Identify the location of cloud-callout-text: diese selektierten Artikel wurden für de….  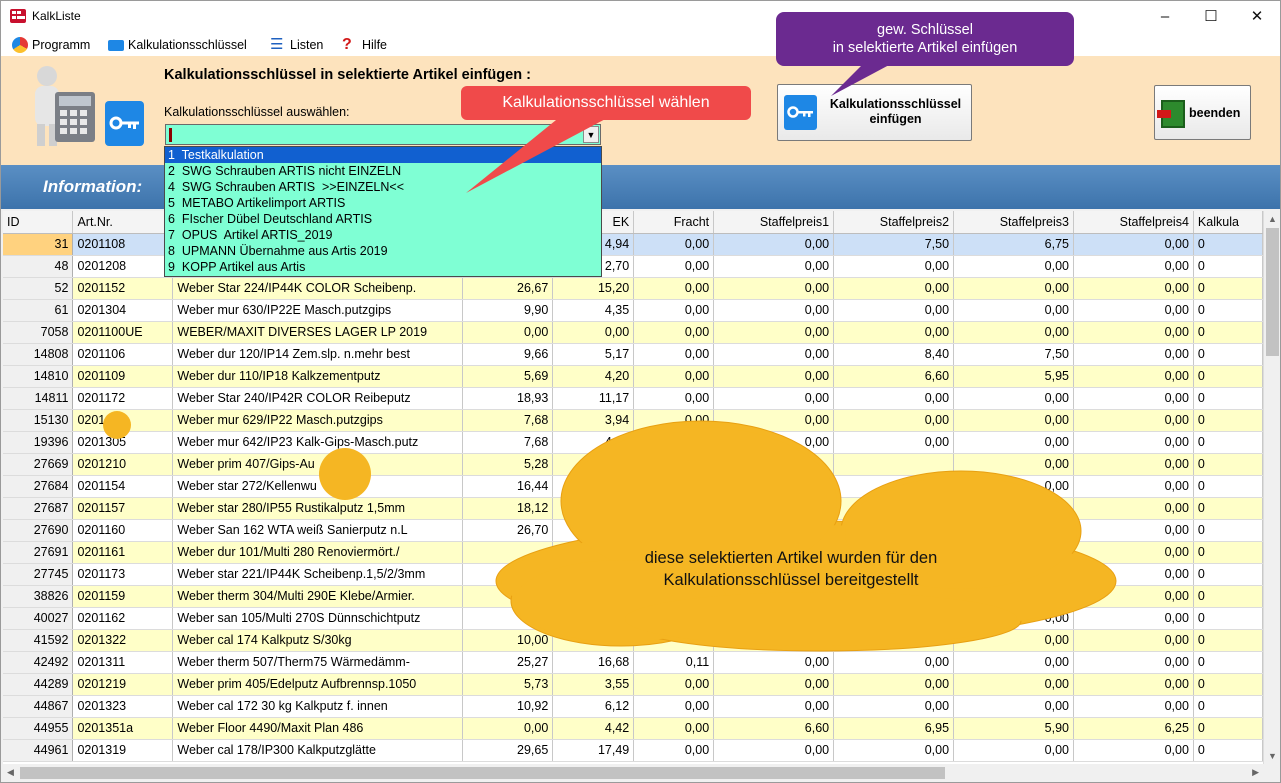
(791, 569).